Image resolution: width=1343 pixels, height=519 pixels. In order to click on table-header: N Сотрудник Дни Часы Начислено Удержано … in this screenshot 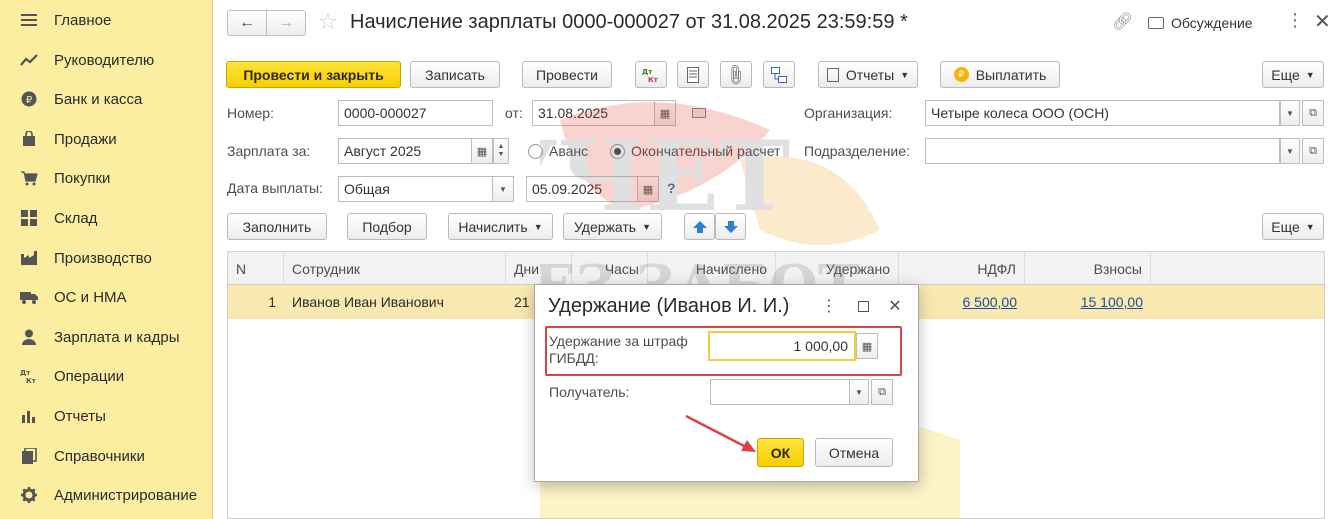, I will do `click(776, 268)`.